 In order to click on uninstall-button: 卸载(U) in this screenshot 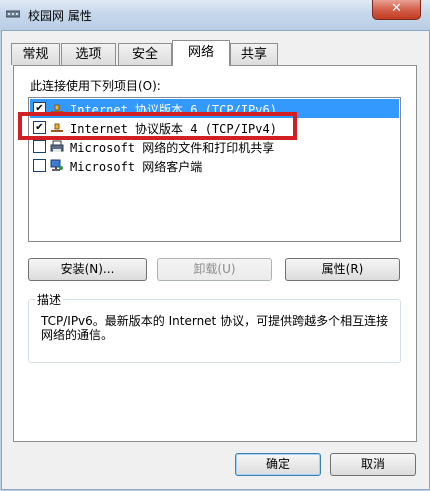, I will do `click(214, 269)`.